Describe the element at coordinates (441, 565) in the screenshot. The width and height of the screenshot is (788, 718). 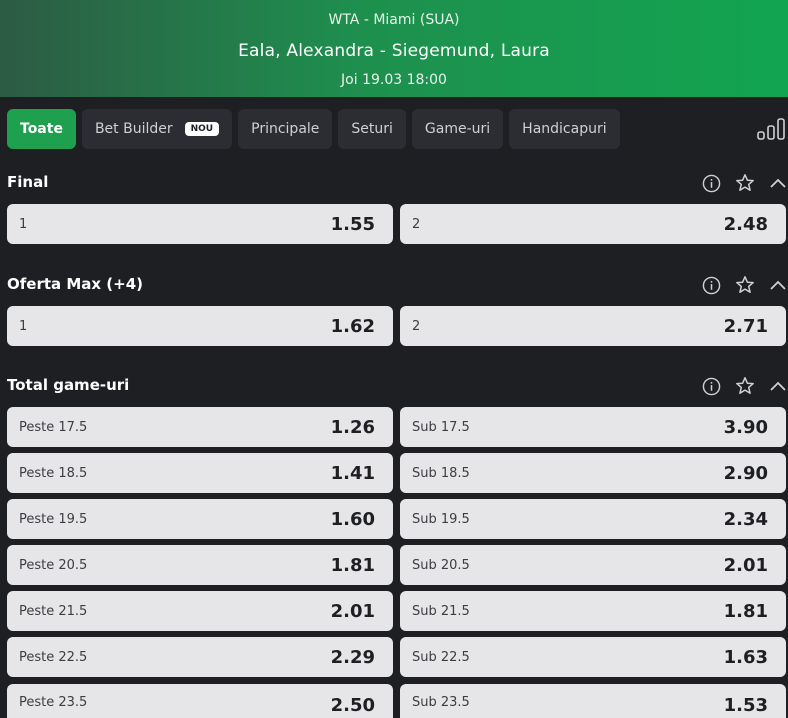
I see `odd-label: Sub 20.5` at that location.